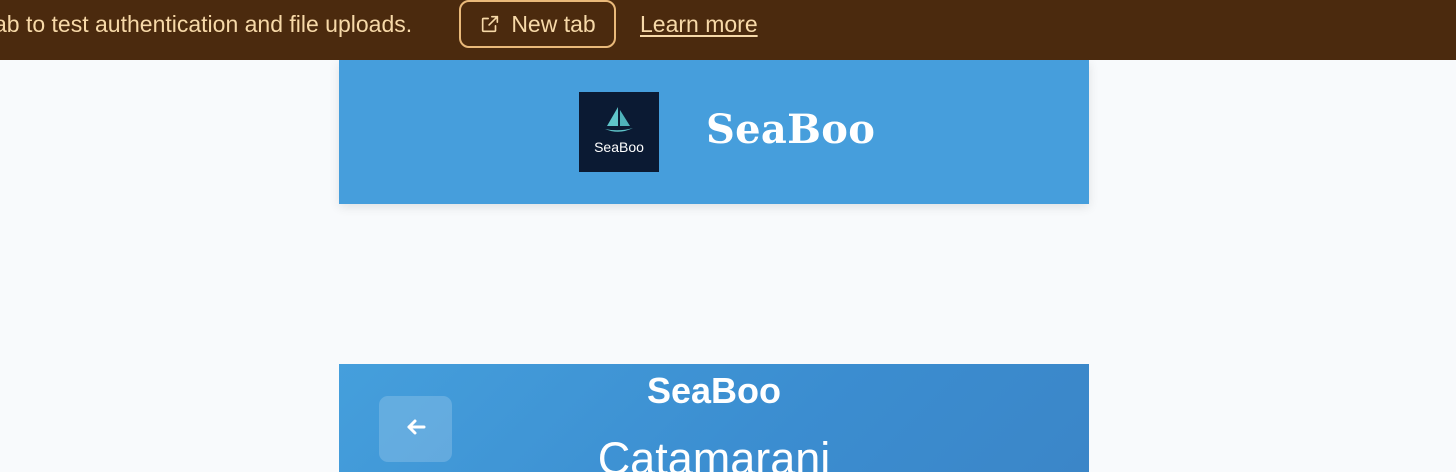 This screenshot has height=472, width=1456. What do you see at coordinates (791, 129) in the screenshot?
I see `brand-title: SeaBoo` at bounding box center [791, 129].